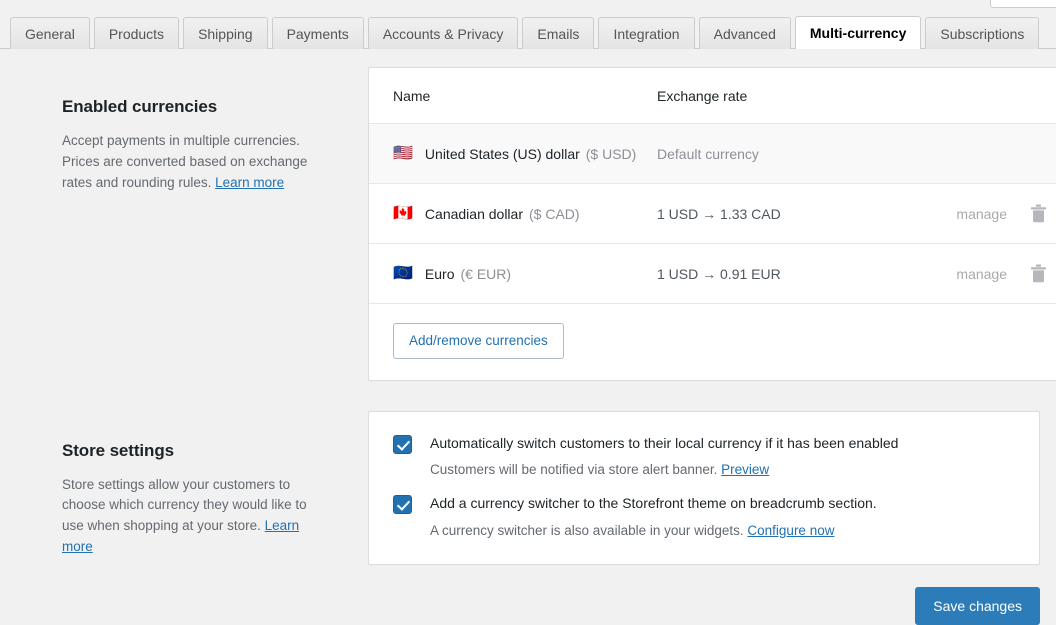  I want to click on enabled-currencies-learn-more-link: Learn more, so click(249, 182).